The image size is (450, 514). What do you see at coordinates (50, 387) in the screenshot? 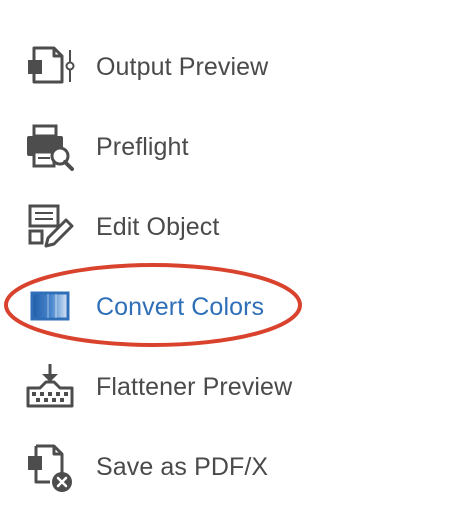
I see `flattener-preview-icon` at bounding box center [50, 387].